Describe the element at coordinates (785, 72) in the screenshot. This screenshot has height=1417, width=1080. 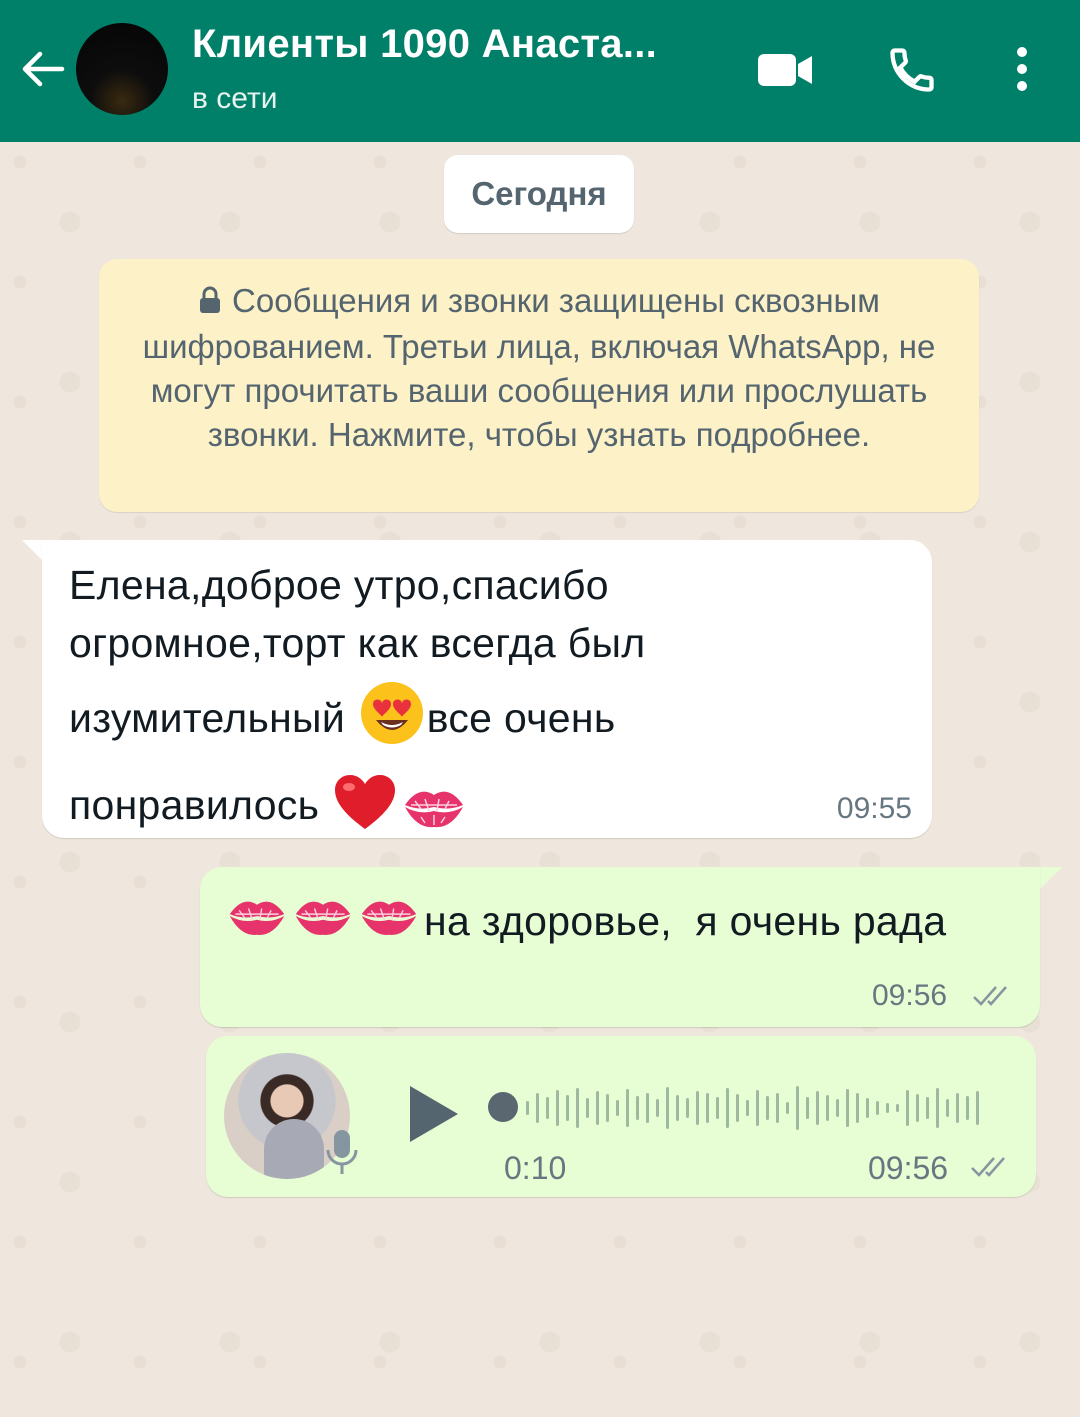
I see `video-call-icon` at that location.